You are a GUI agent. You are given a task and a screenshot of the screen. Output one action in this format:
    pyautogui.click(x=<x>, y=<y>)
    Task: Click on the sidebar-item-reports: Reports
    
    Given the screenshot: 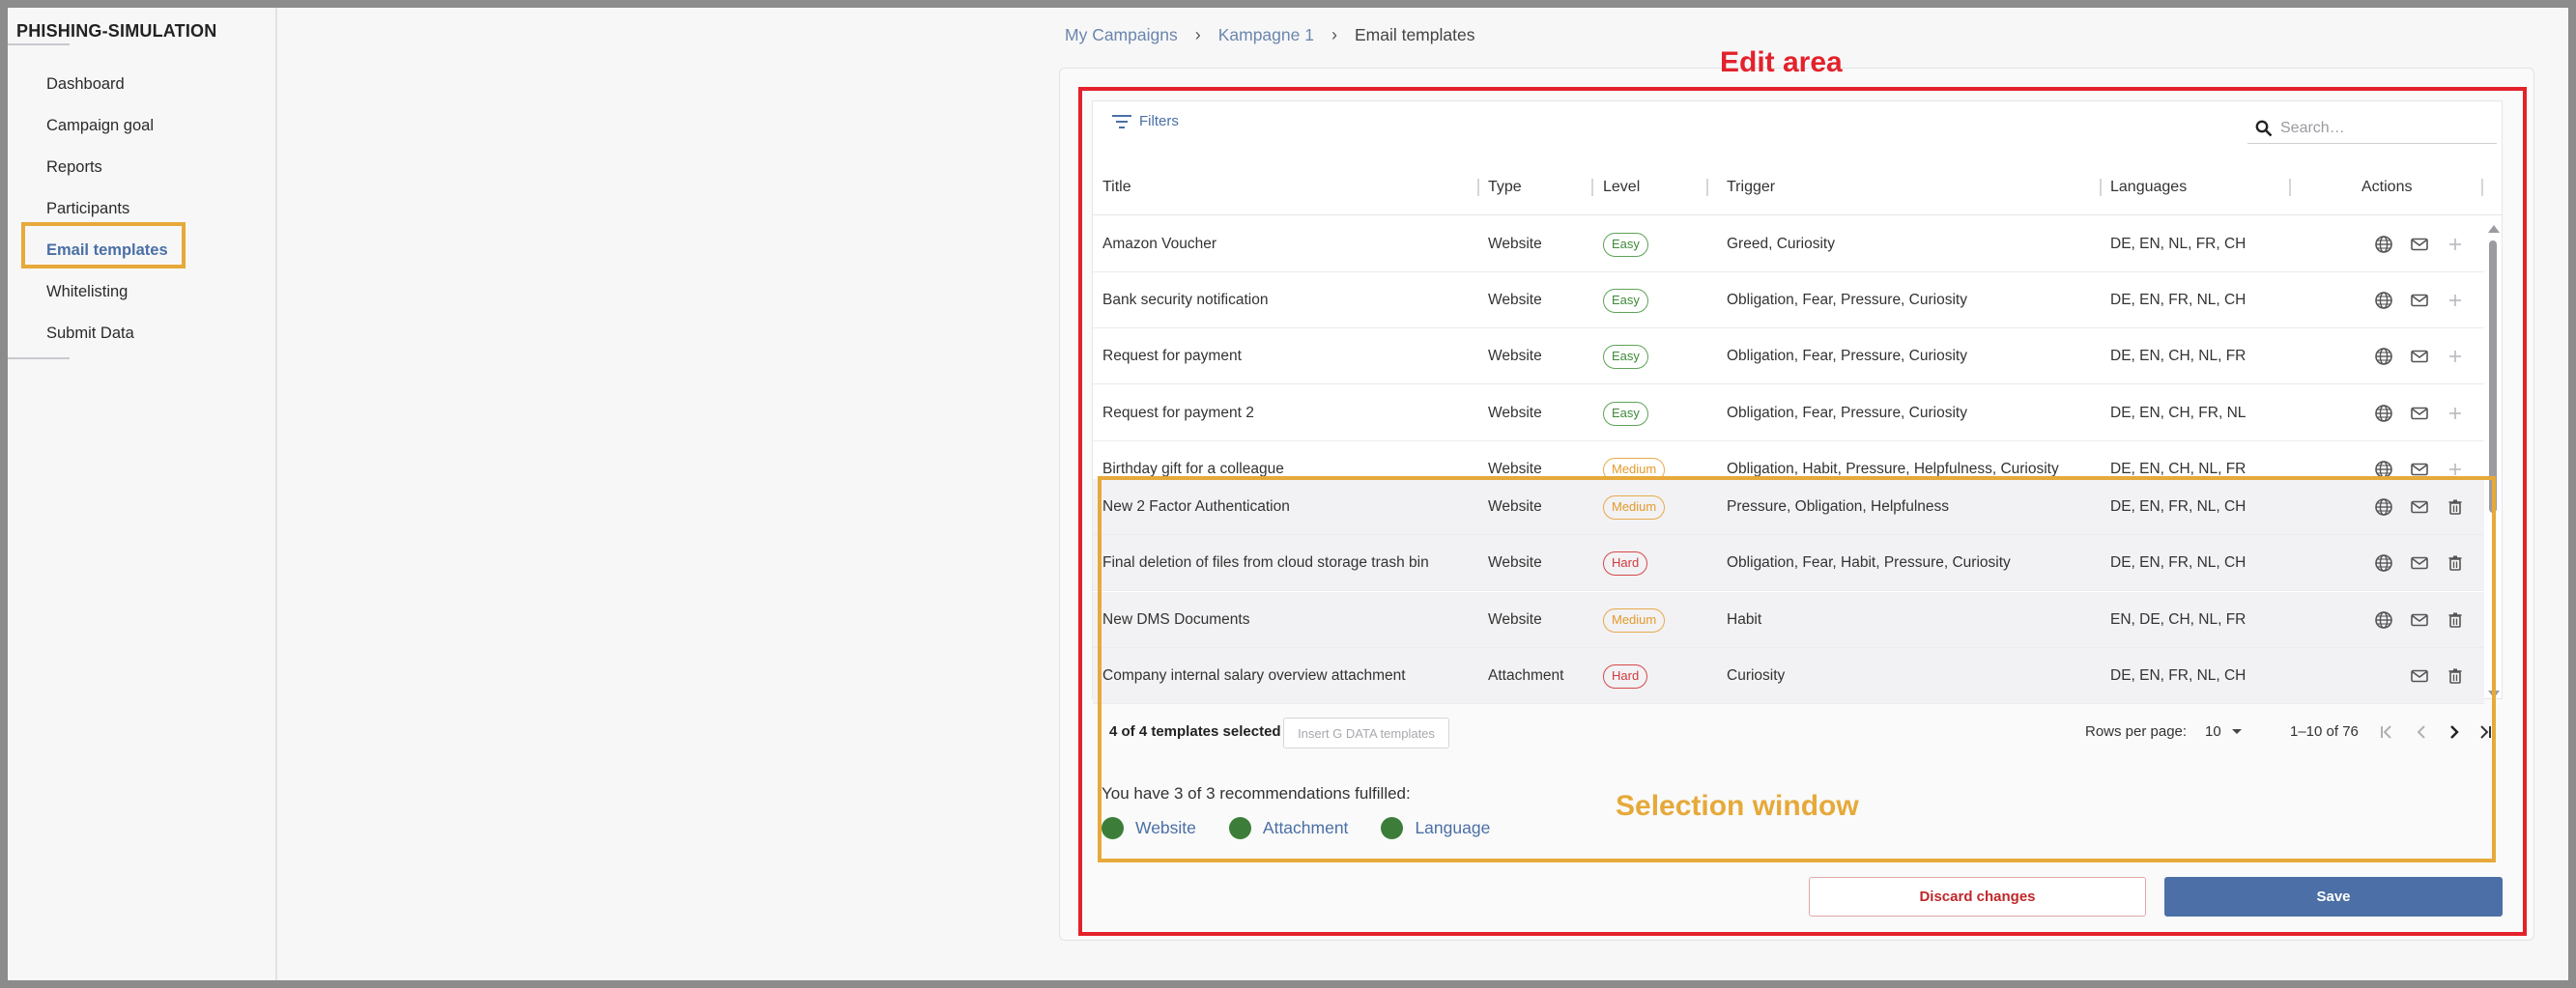 What is the action you would take?
    pyautogui.click(x=143, y=168)
    